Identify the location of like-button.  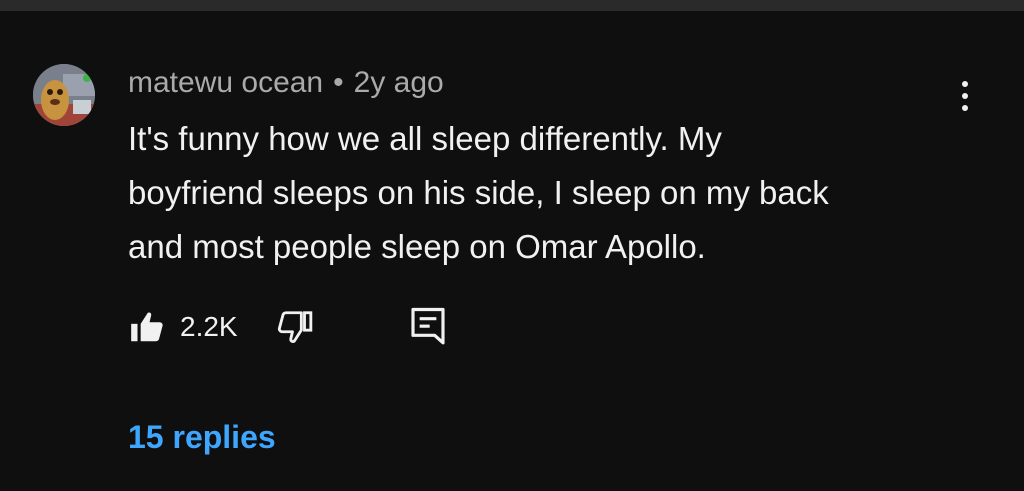
(147, 327).